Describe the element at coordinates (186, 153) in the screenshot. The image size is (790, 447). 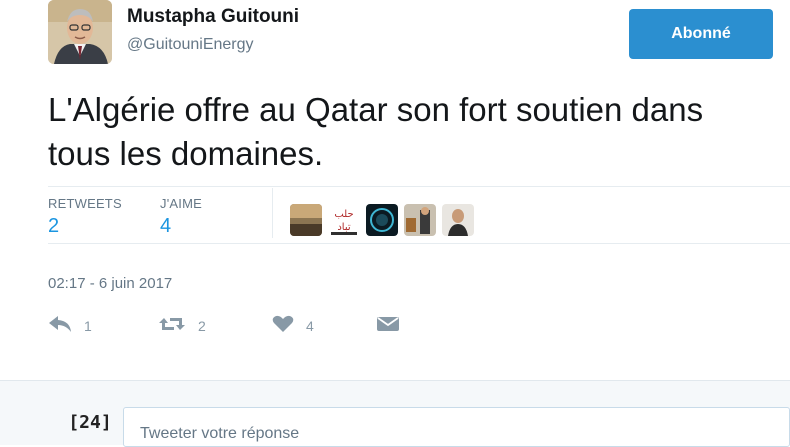
I see `tweet-text-line-2: tous les domaines.` at that location.